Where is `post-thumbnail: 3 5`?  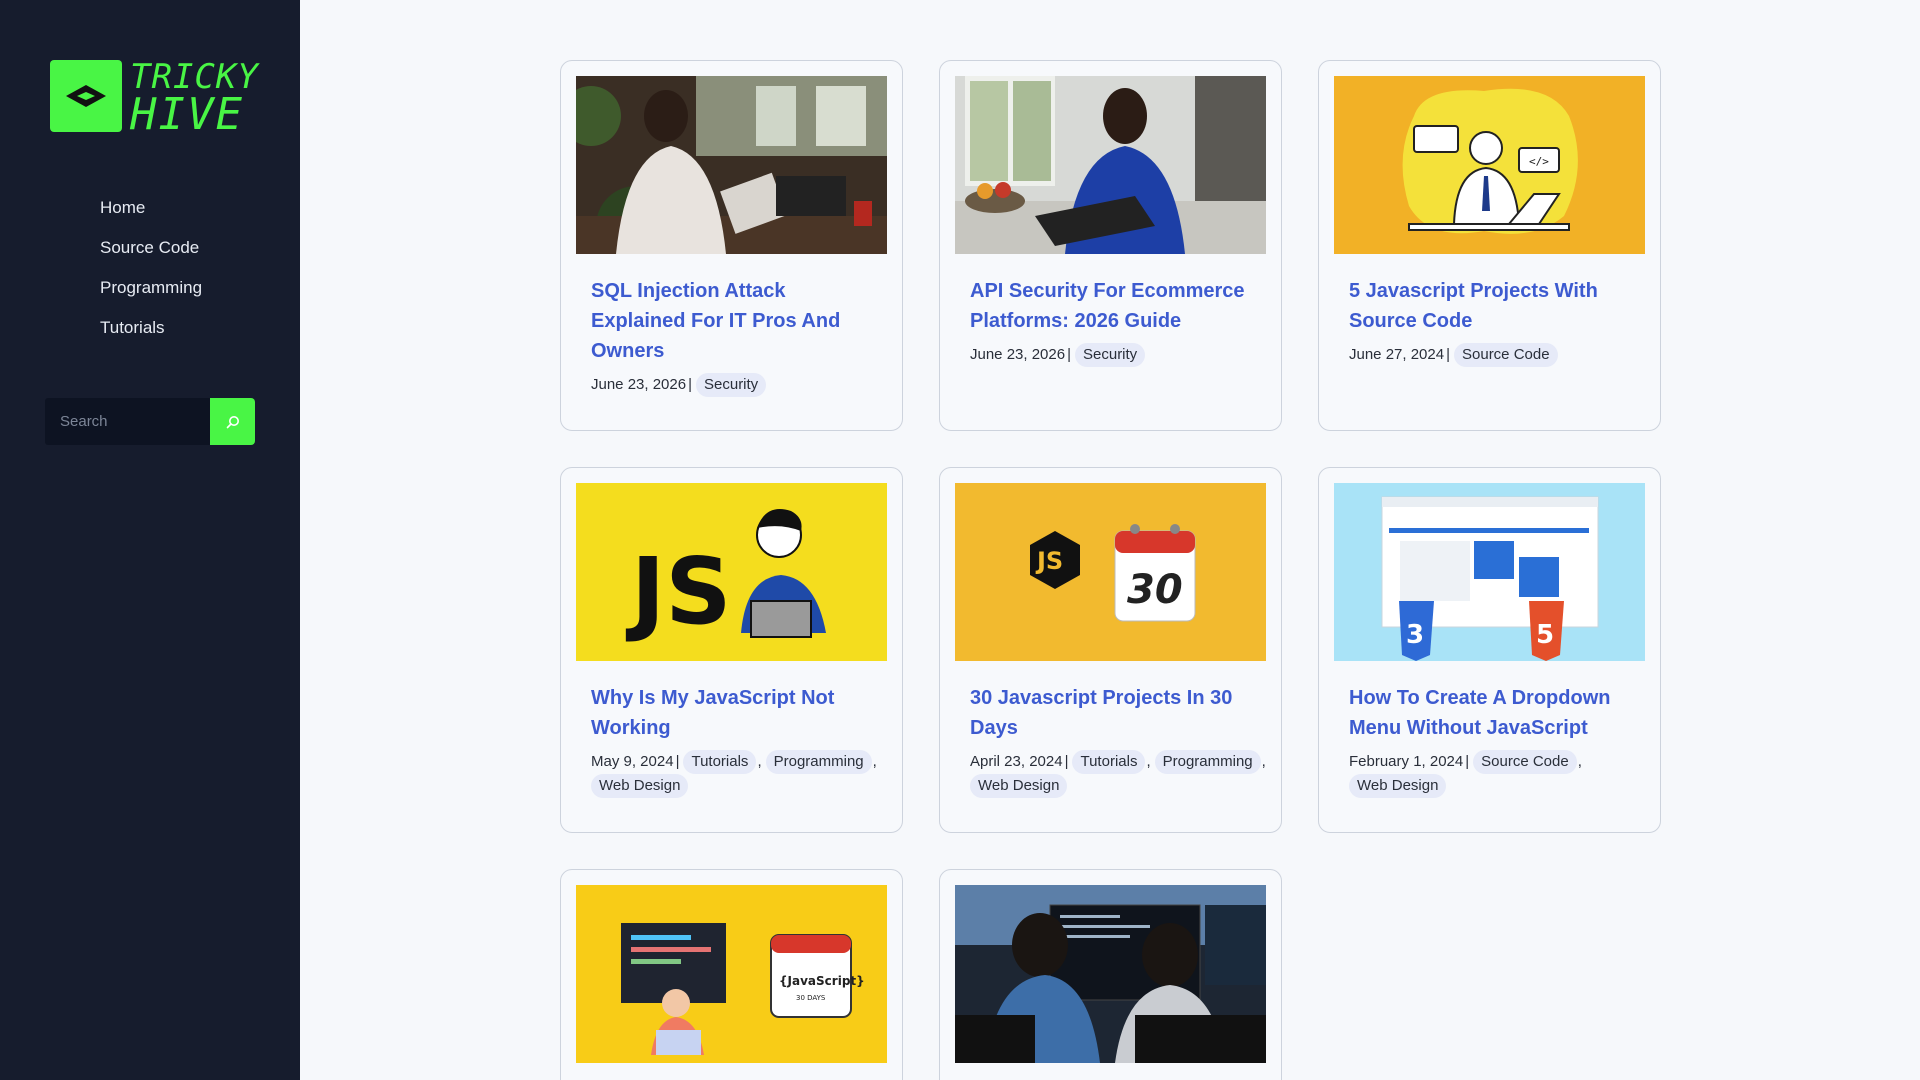 post-thumbnail: 3 5 is located at coordinates (1489, 572).